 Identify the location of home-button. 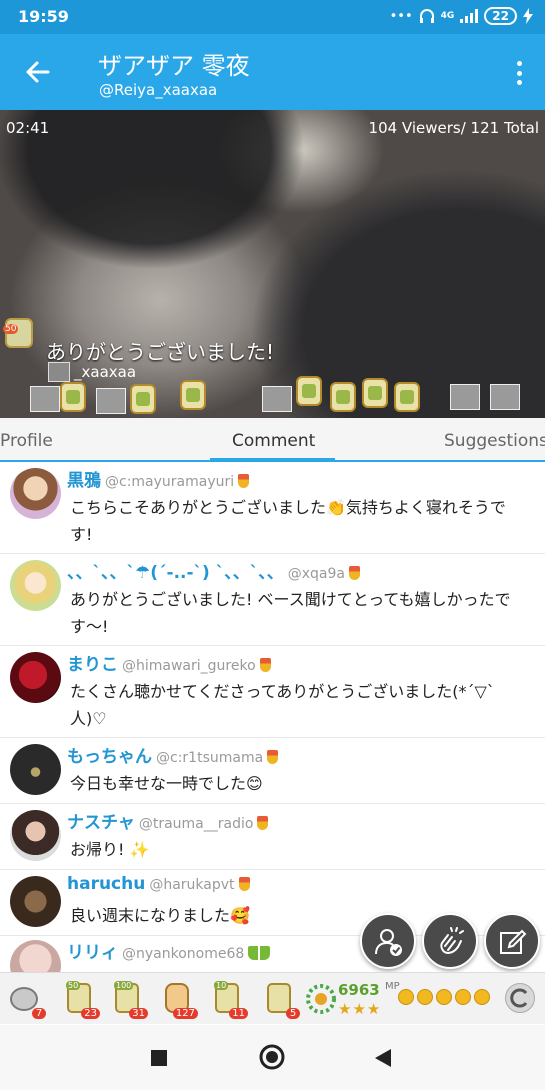
(272, 1059).